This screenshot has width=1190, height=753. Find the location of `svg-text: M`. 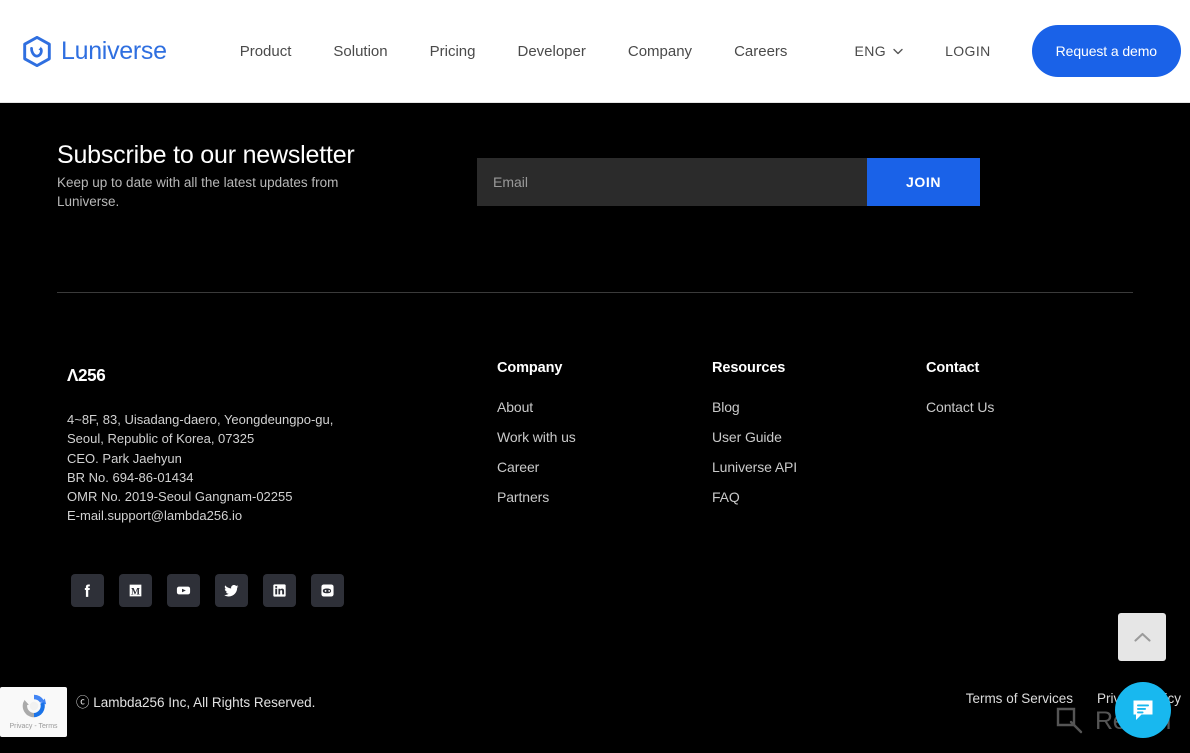

svg-text: M is located at coordinates (135, 592).